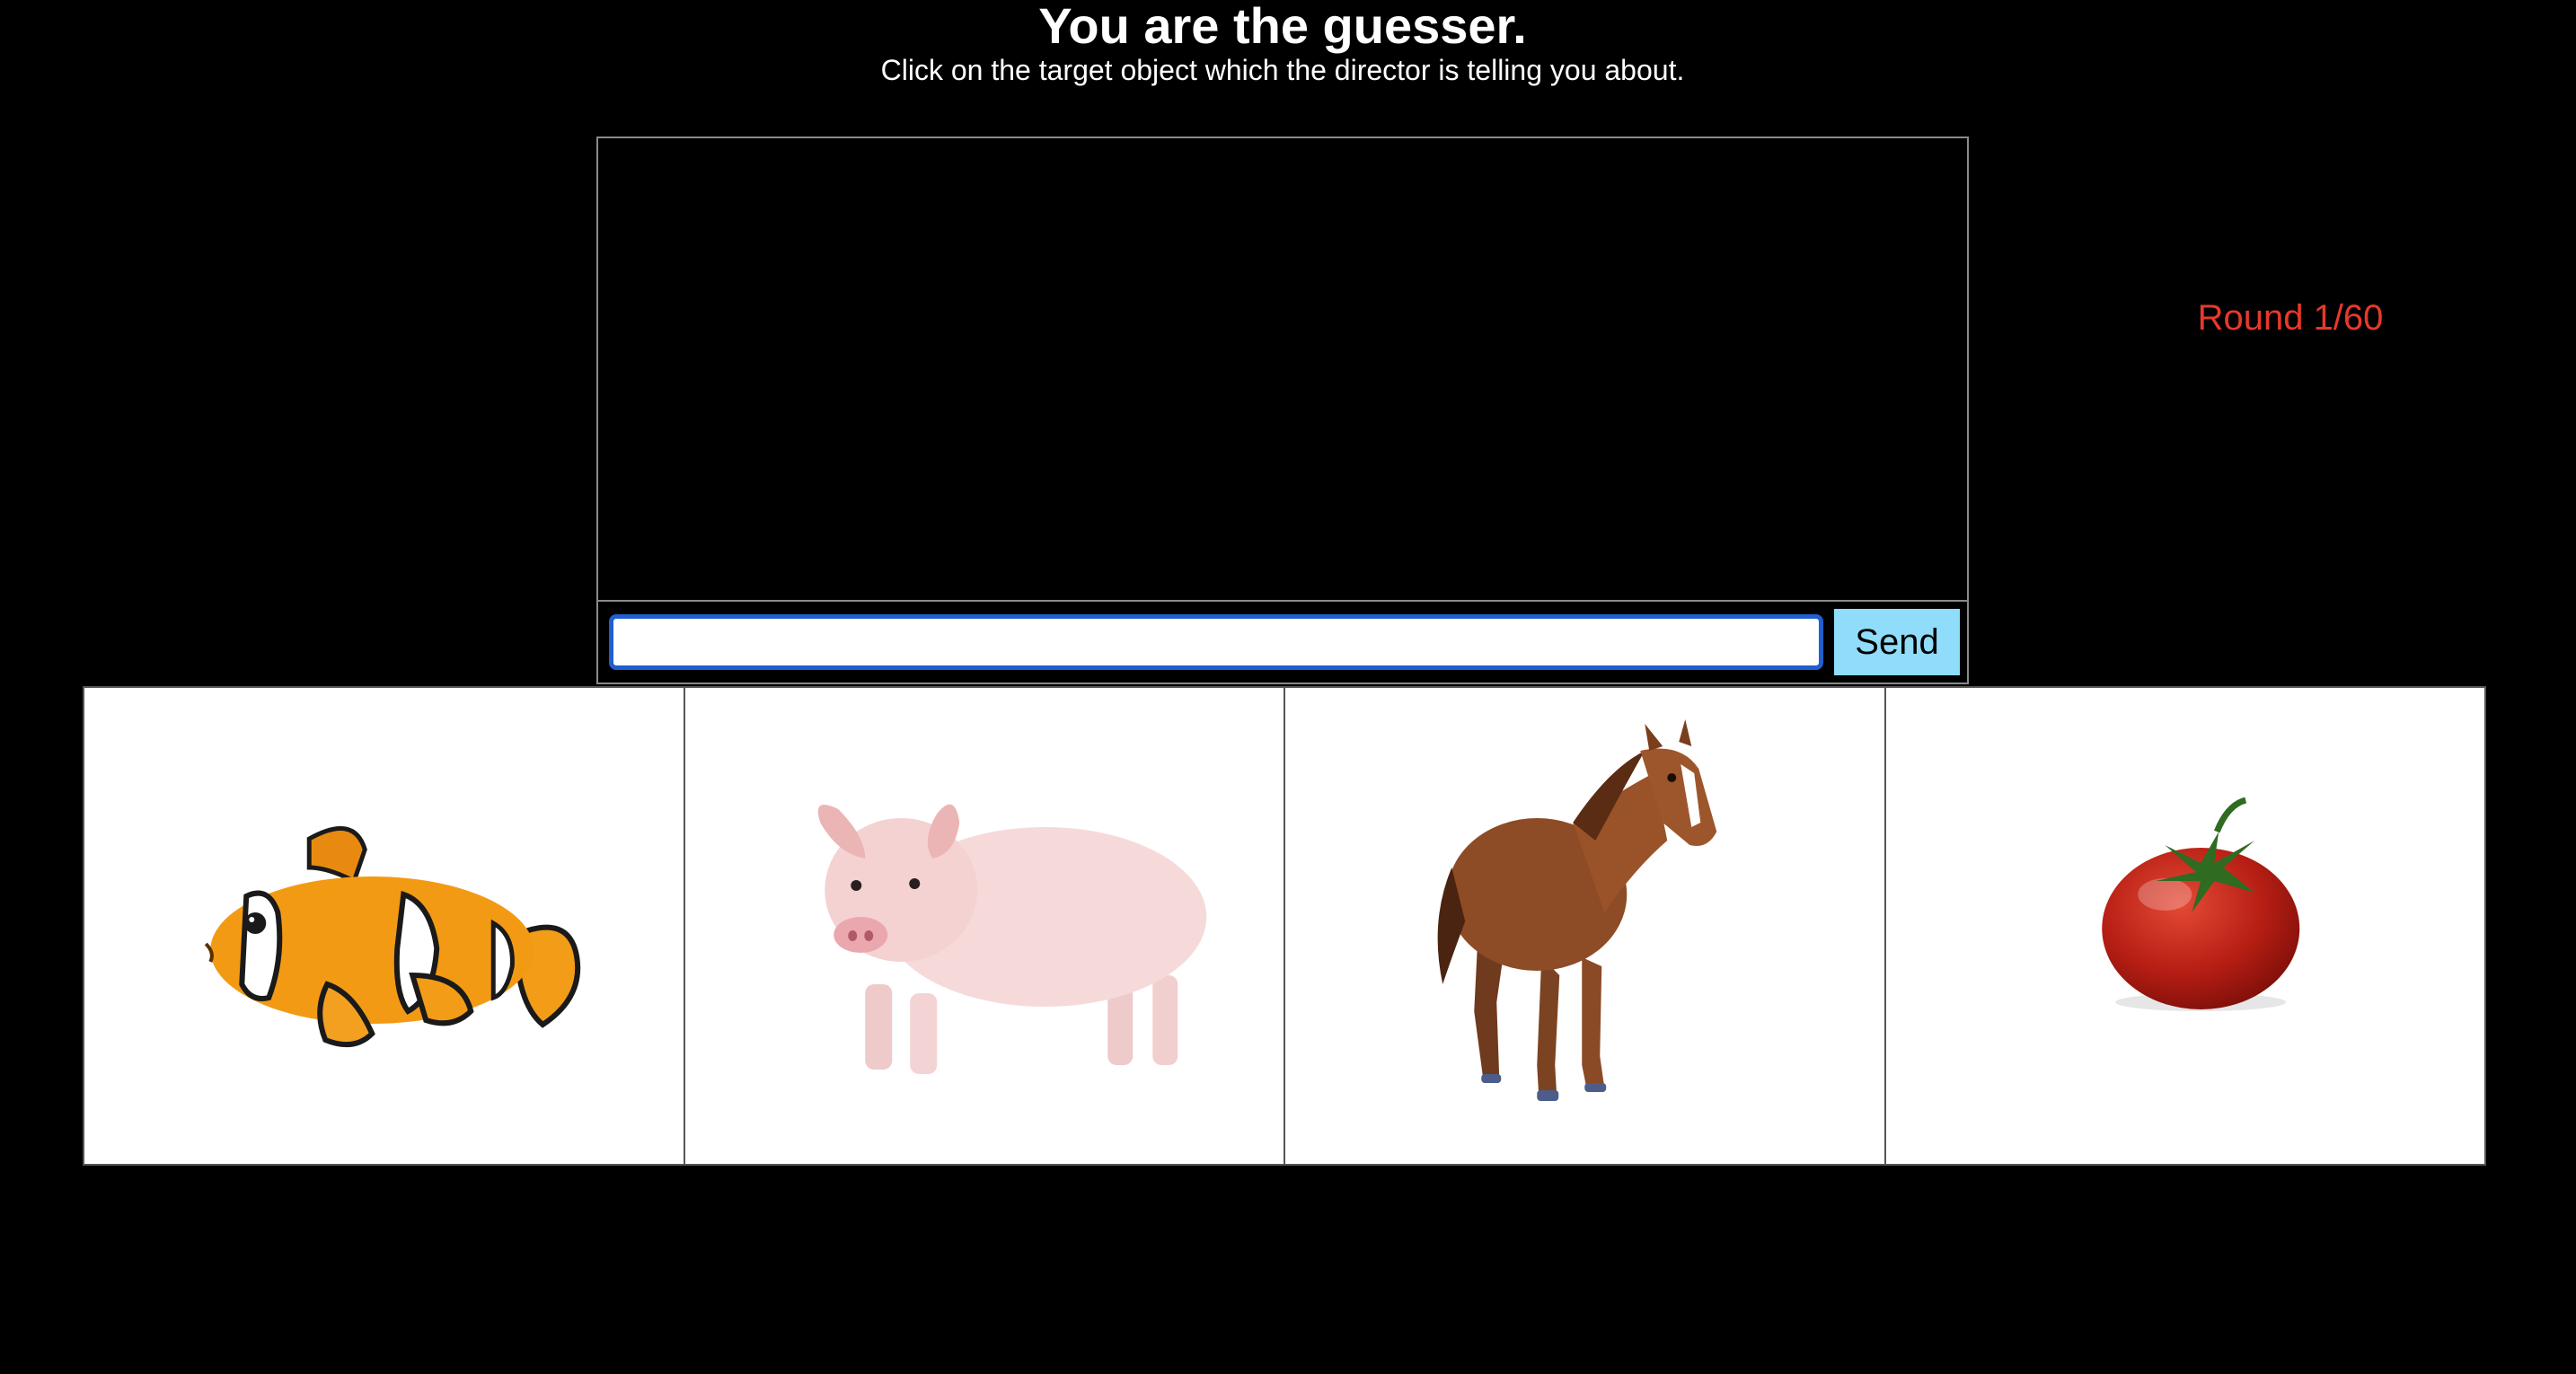  Describe the element at coordinates (392, 937) in the screenshot. I see `clownfish-icon` at that location.